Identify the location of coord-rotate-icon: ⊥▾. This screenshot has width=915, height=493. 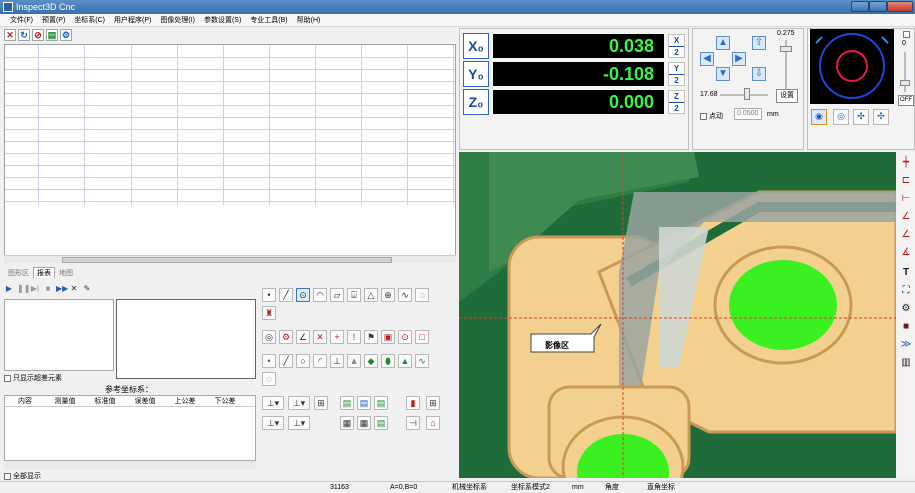
(273, 423).